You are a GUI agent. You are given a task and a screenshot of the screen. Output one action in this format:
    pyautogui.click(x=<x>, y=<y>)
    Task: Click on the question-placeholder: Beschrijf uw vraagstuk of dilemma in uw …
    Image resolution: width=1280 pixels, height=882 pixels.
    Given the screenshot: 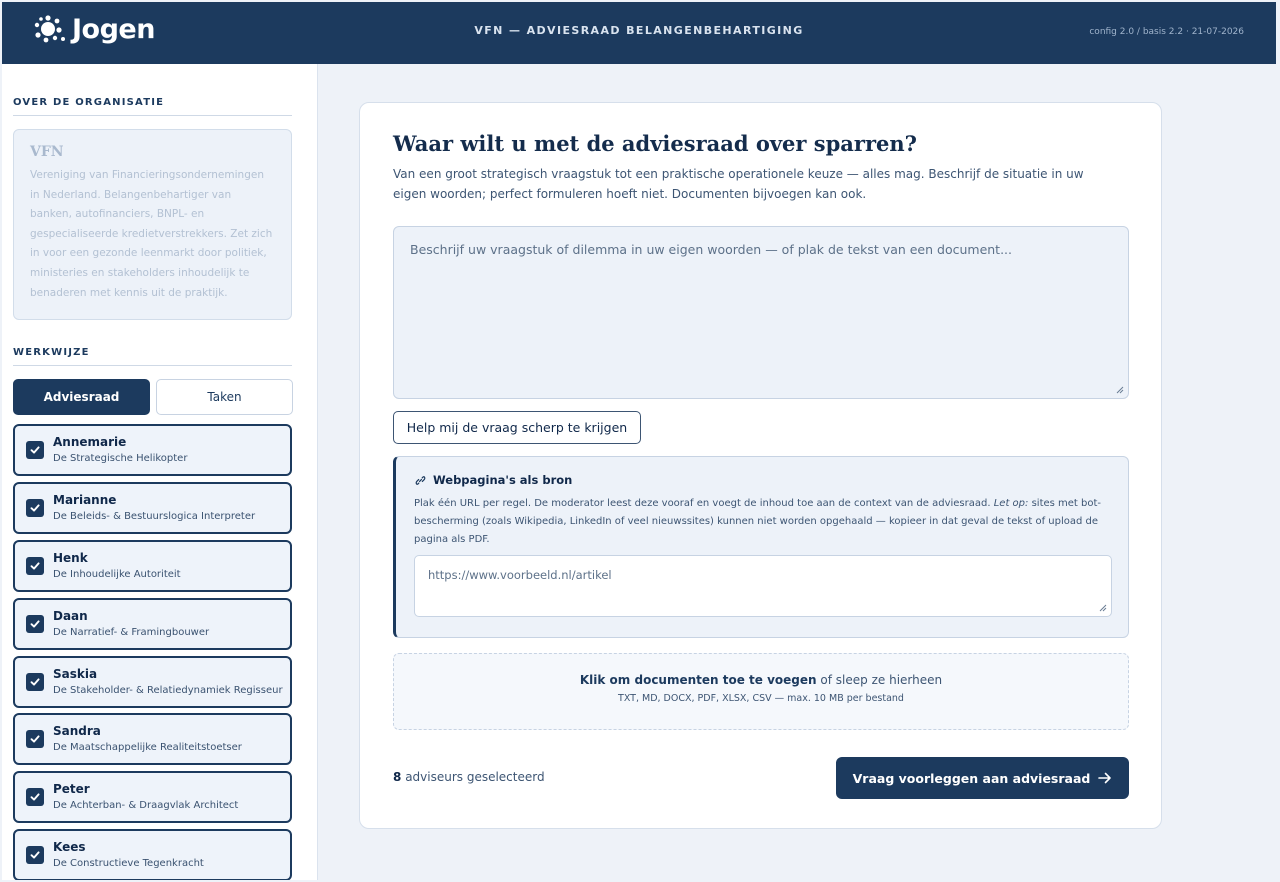 What is the action you would take?
    pyautogui.click(x=711, y=249)
    